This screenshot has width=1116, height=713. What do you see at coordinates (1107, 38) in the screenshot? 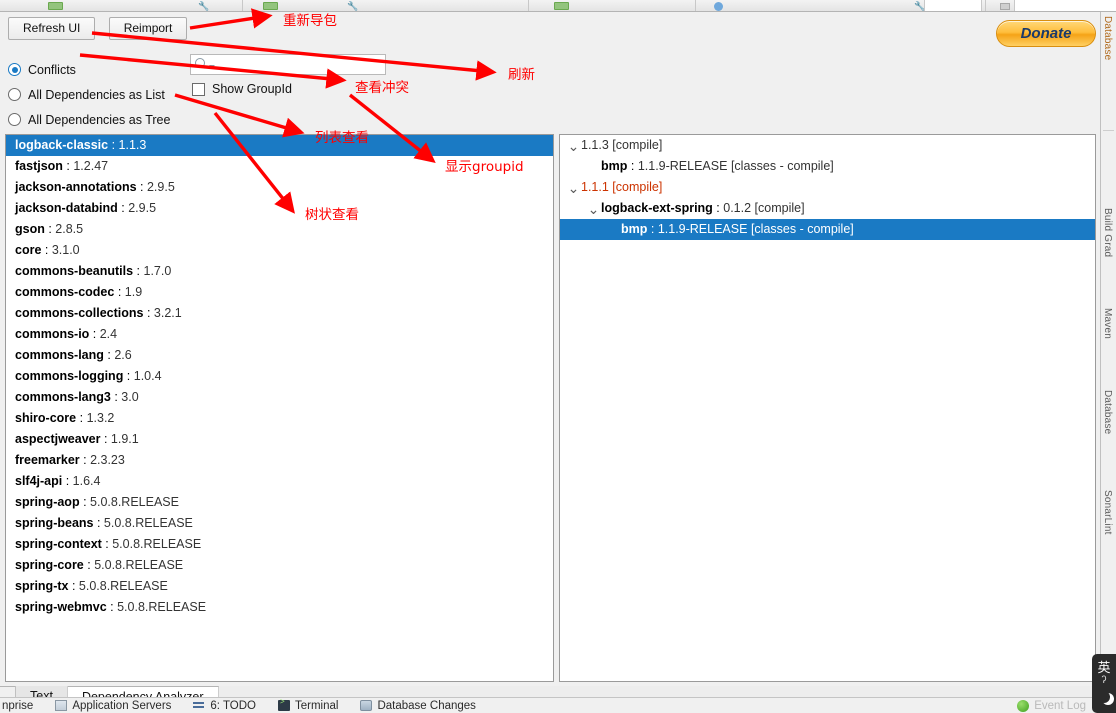
I see `tool-window-database: Database` at bounding box center [1107, 38].